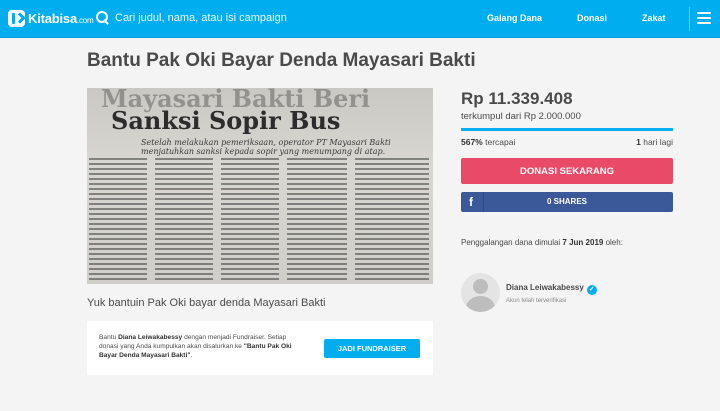 The image size is (720, 411). I want to click on top-navbar: Kitabisa.com Galang Dana Donasi Zakat, so click(360, 19).